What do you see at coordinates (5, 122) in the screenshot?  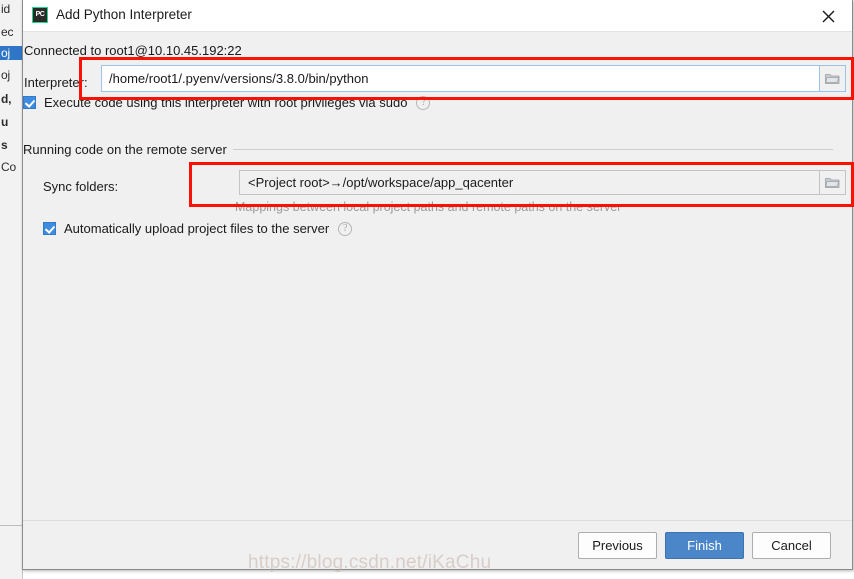 I see `bg-text-fragment: u` at bounding box center [5, 122].